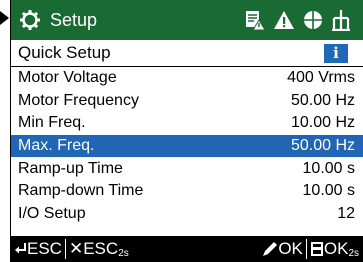 The height and width of the screenshot is (262, 363). What do you see at coordinates (64, 52) in the screenshot?
I see `quick-setup-label: Quick Setup` at bounding box center [64, 52].